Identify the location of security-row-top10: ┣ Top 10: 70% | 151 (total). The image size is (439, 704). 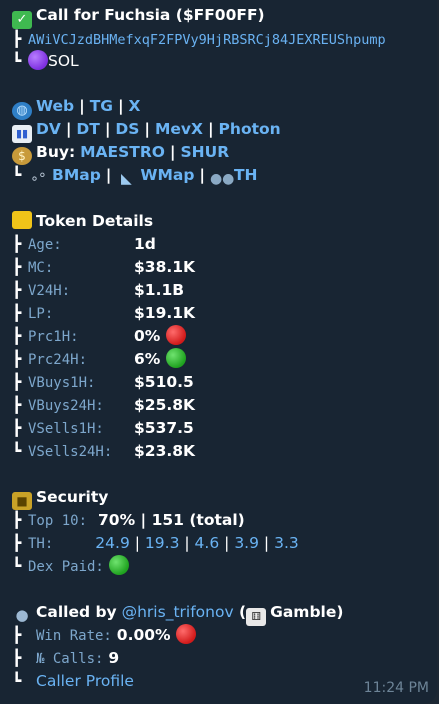
(128, 520).